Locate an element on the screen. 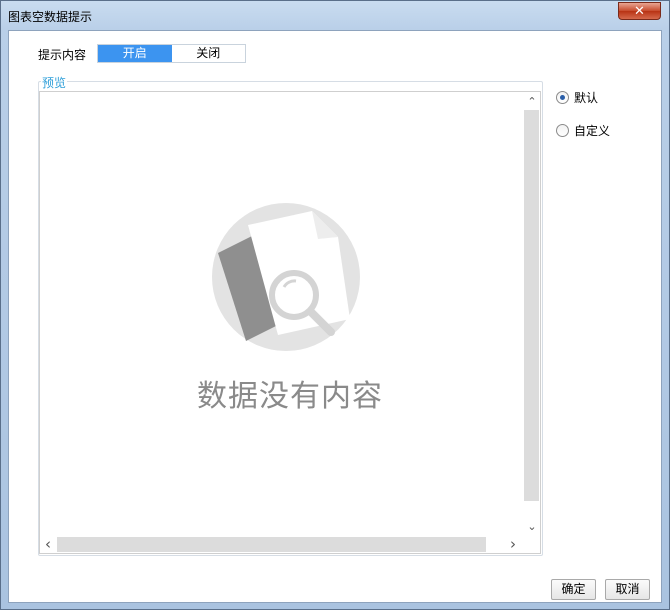 Image resolution: width=670 pixels, height=610 pixels. prompt-content-label: 提示内容 is located at coordinates (62, 55).